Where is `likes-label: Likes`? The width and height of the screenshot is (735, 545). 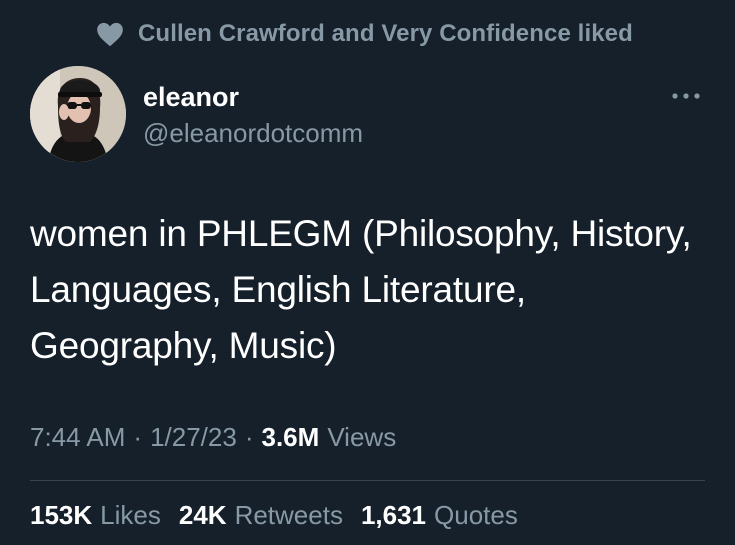 likes-label: Likes is located at coordinates (130, 515).